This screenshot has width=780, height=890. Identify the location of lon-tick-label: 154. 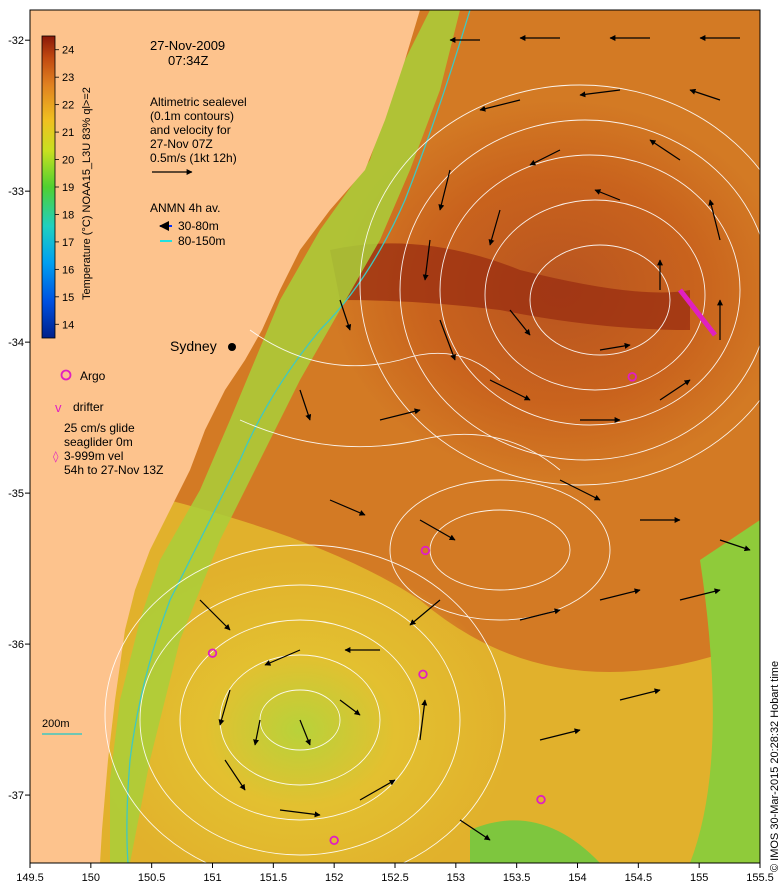
(577, 878).